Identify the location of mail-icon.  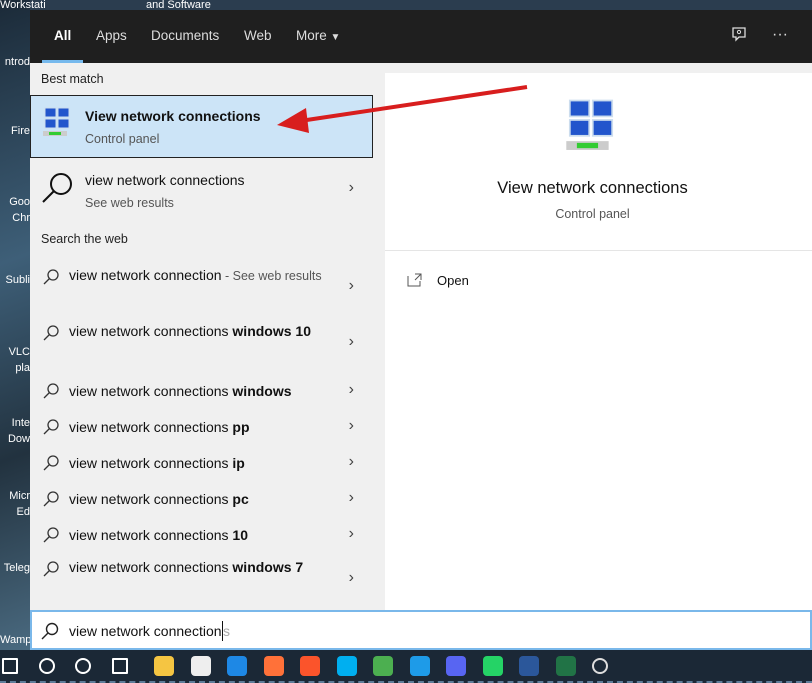
(237, 666).